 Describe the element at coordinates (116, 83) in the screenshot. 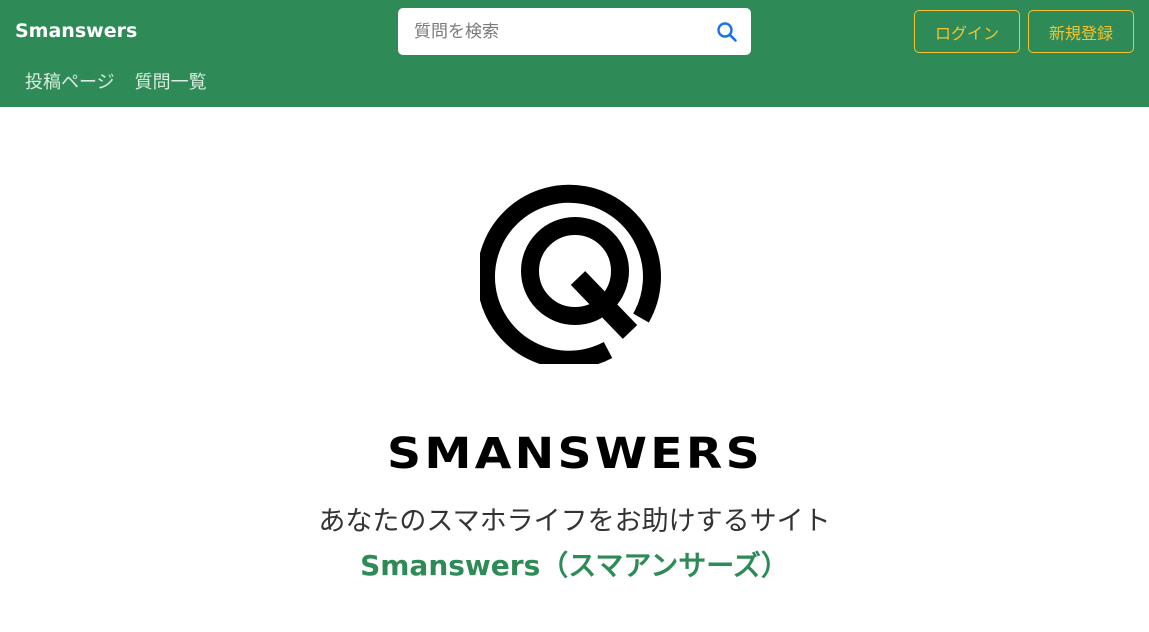

I see `nav-links: 投稿ページ 質問一覧` at that location.